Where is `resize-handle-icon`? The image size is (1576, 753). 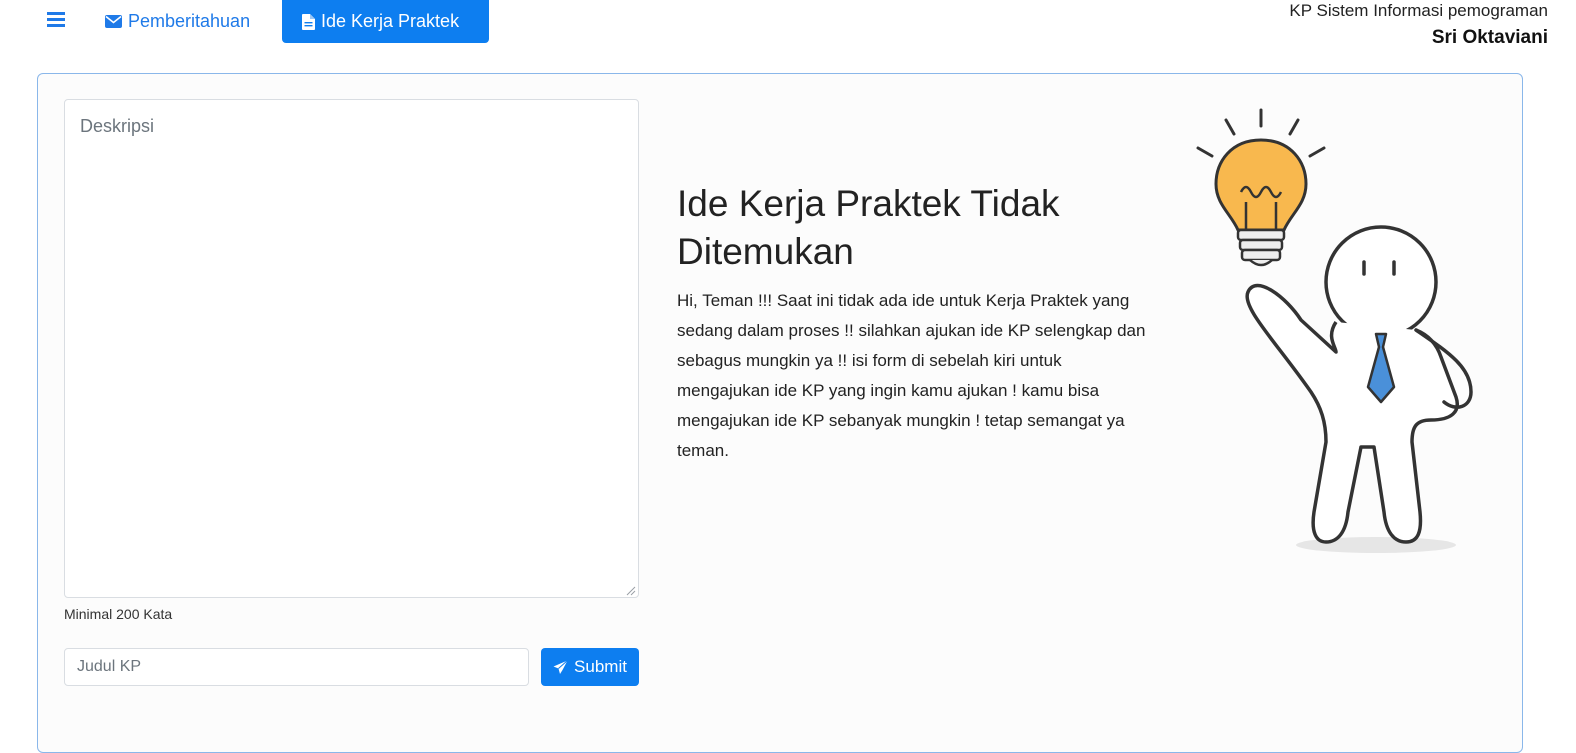 resize-handle-icon is located at coordinates (630, 590).